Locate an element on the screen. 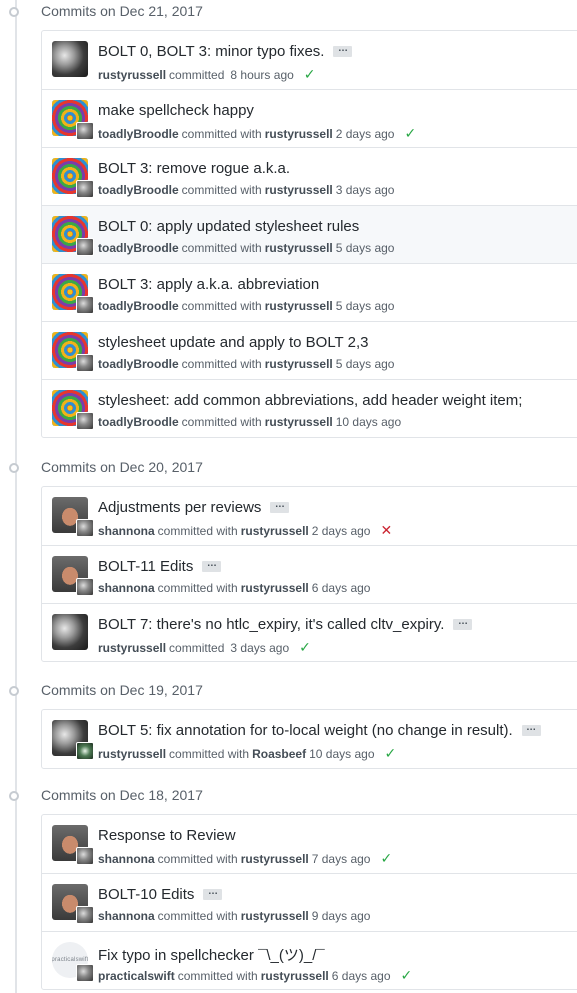 The height and width of the screenshot is (993, 577). commit-time: 10 days ago is located at coordinates (368, 422).